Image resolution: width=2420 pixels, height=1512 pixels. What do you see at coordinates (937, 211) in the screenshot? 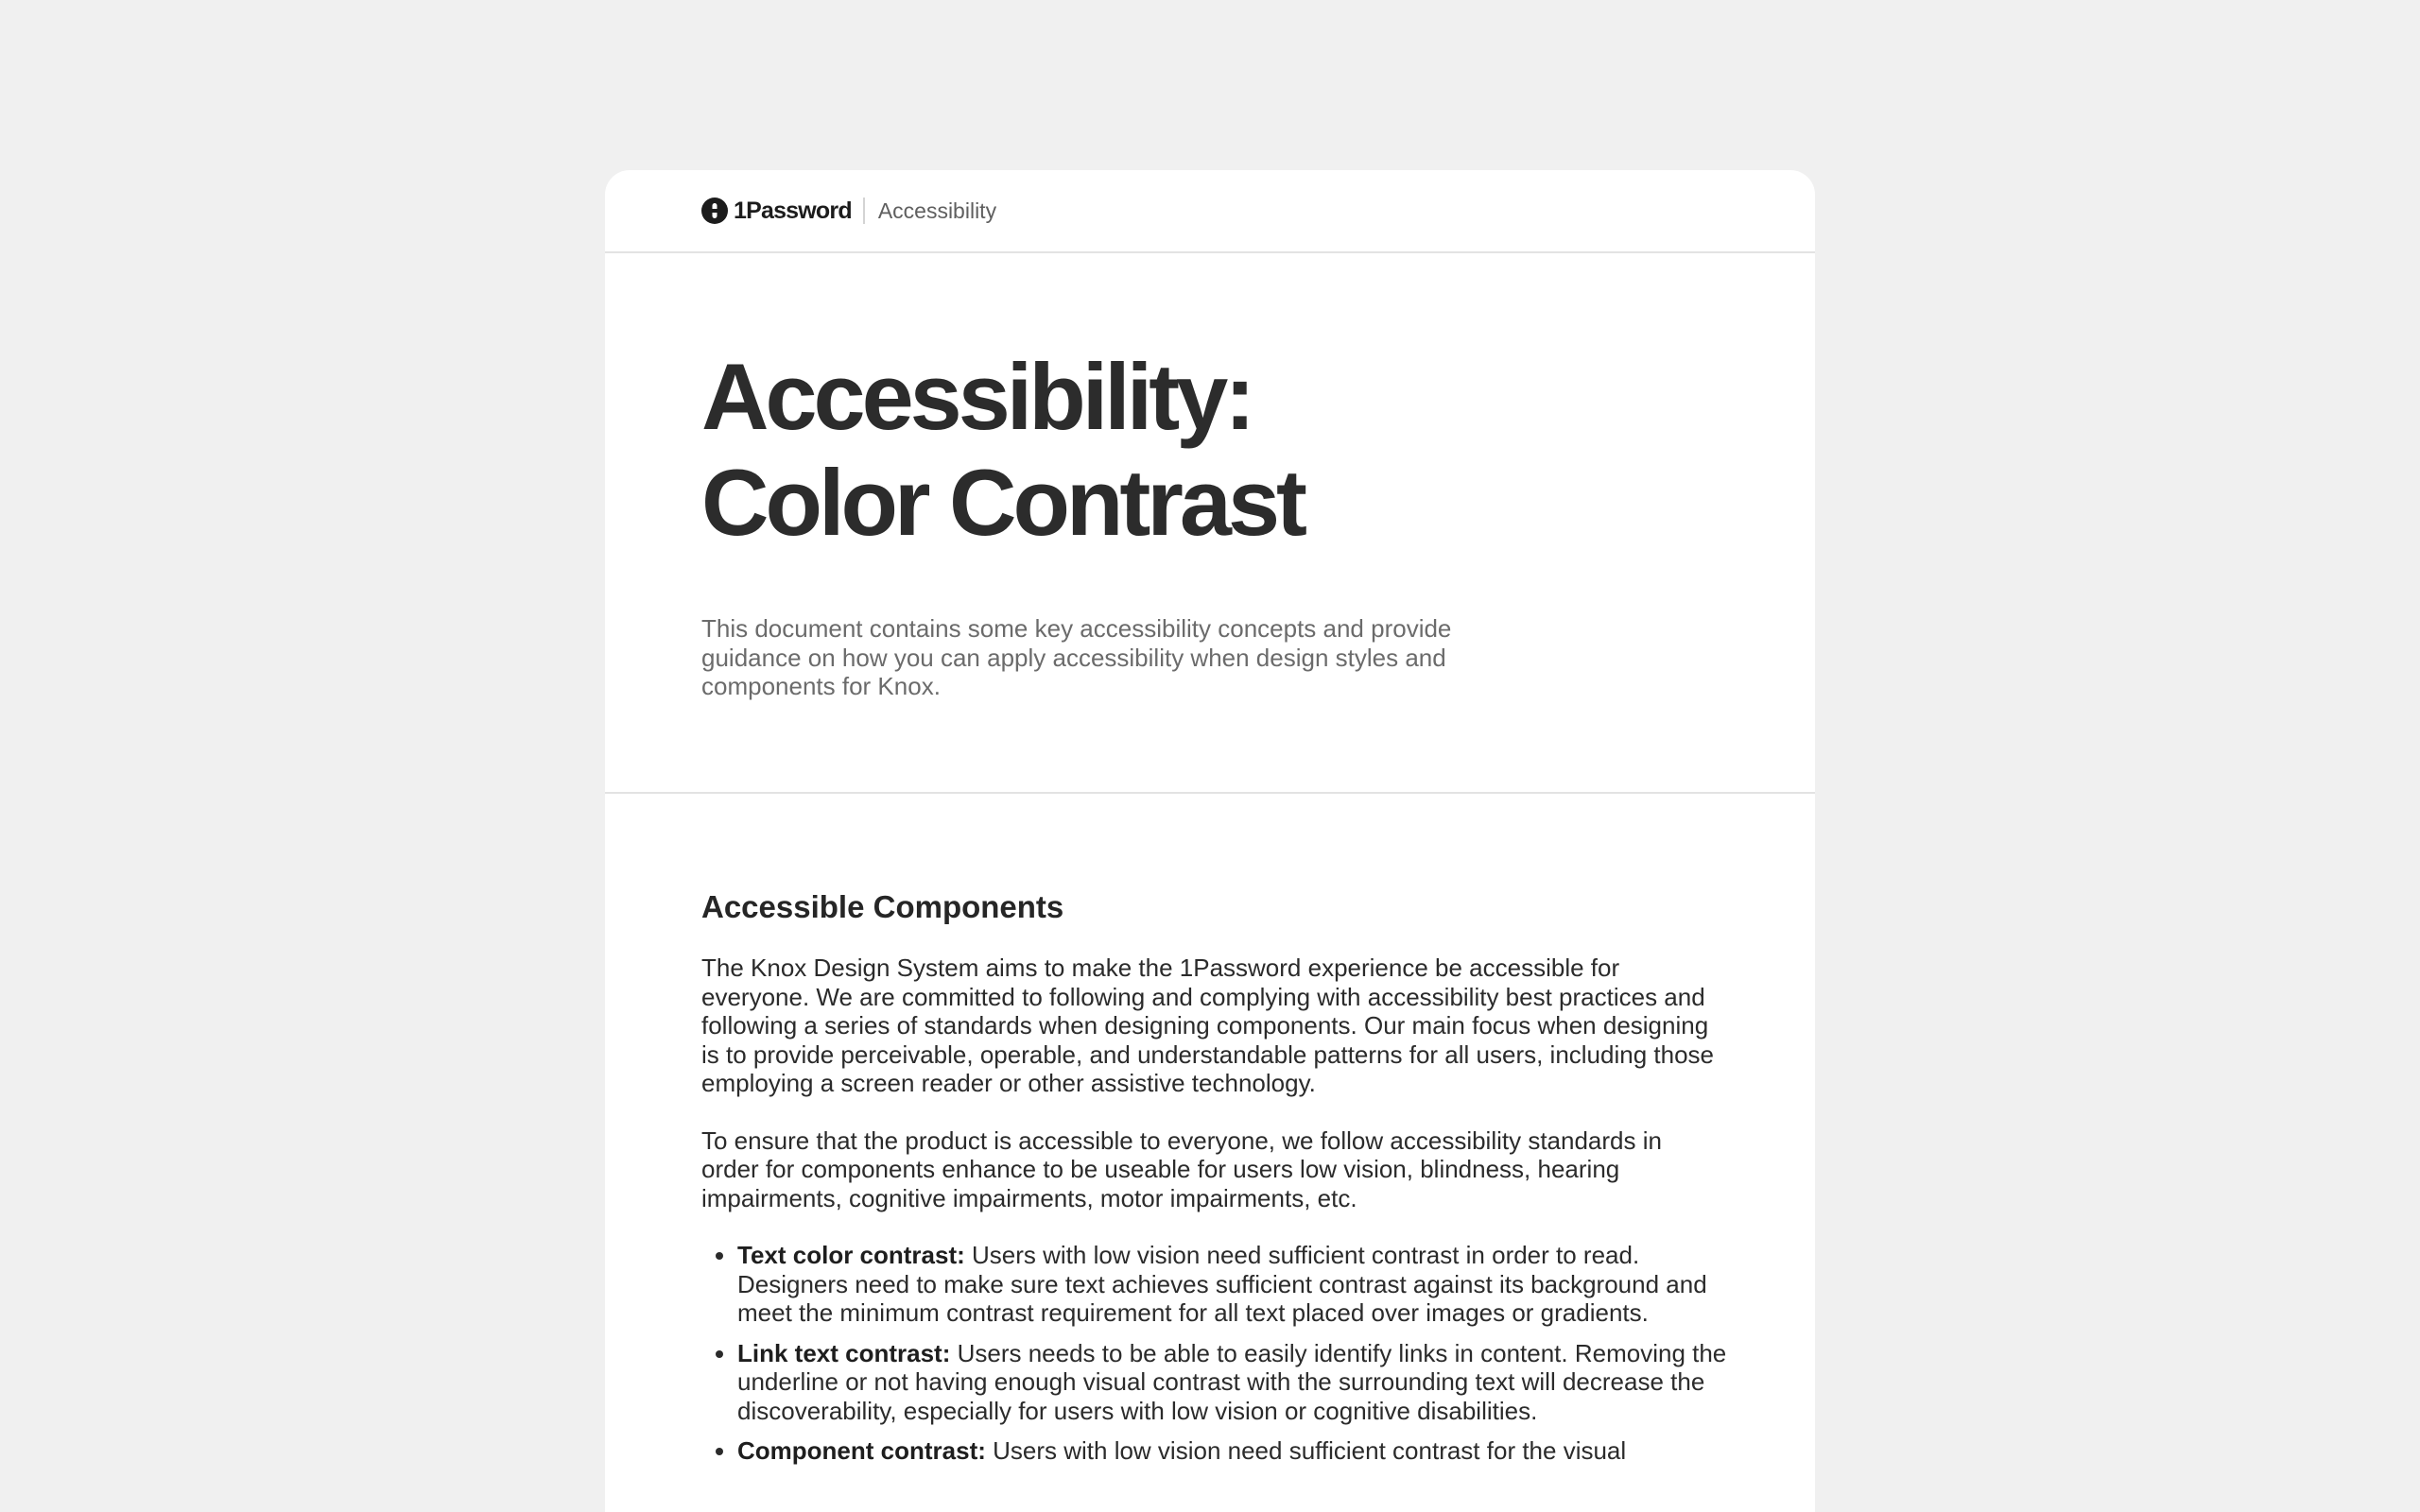
I see `breadcrumb-section: Accessibility` at bounding box center [937, 211].